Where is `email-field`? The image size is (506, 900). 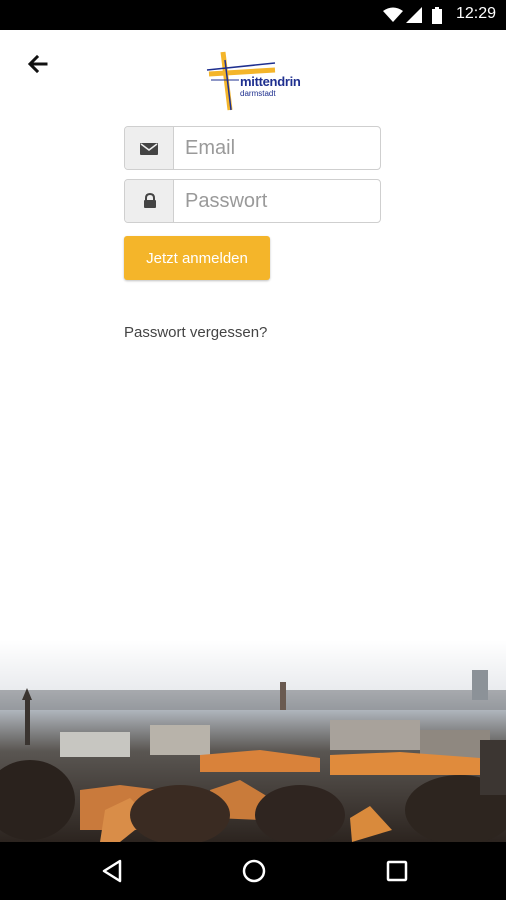
email-field is located at coordinates (252, 148).